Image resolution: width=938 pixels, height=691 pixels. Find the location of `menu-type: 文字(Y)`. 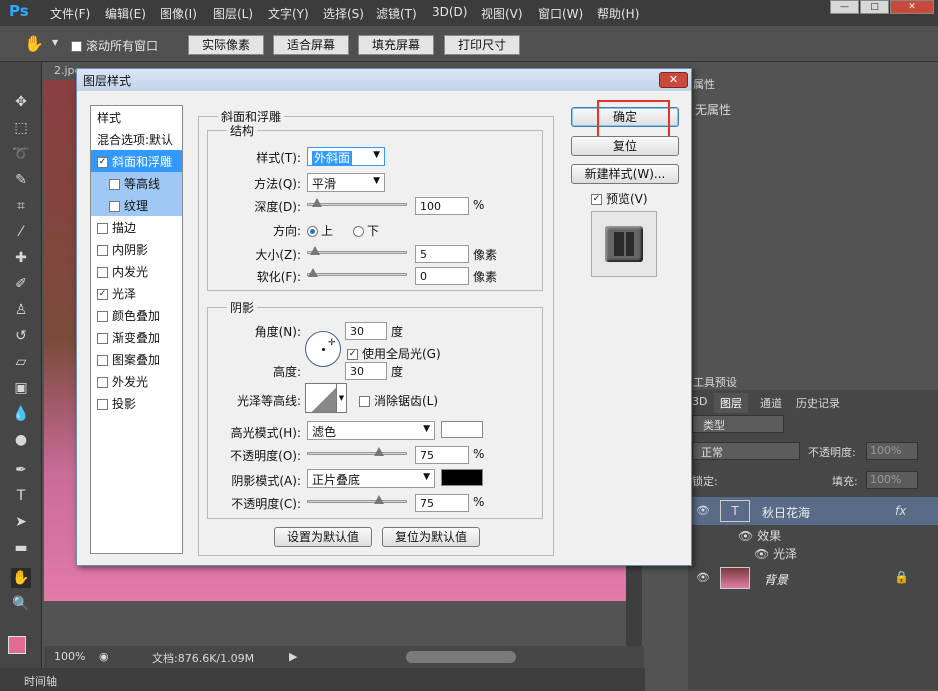

menu-type: 文字(Y) is located at coordinates (288, 13).